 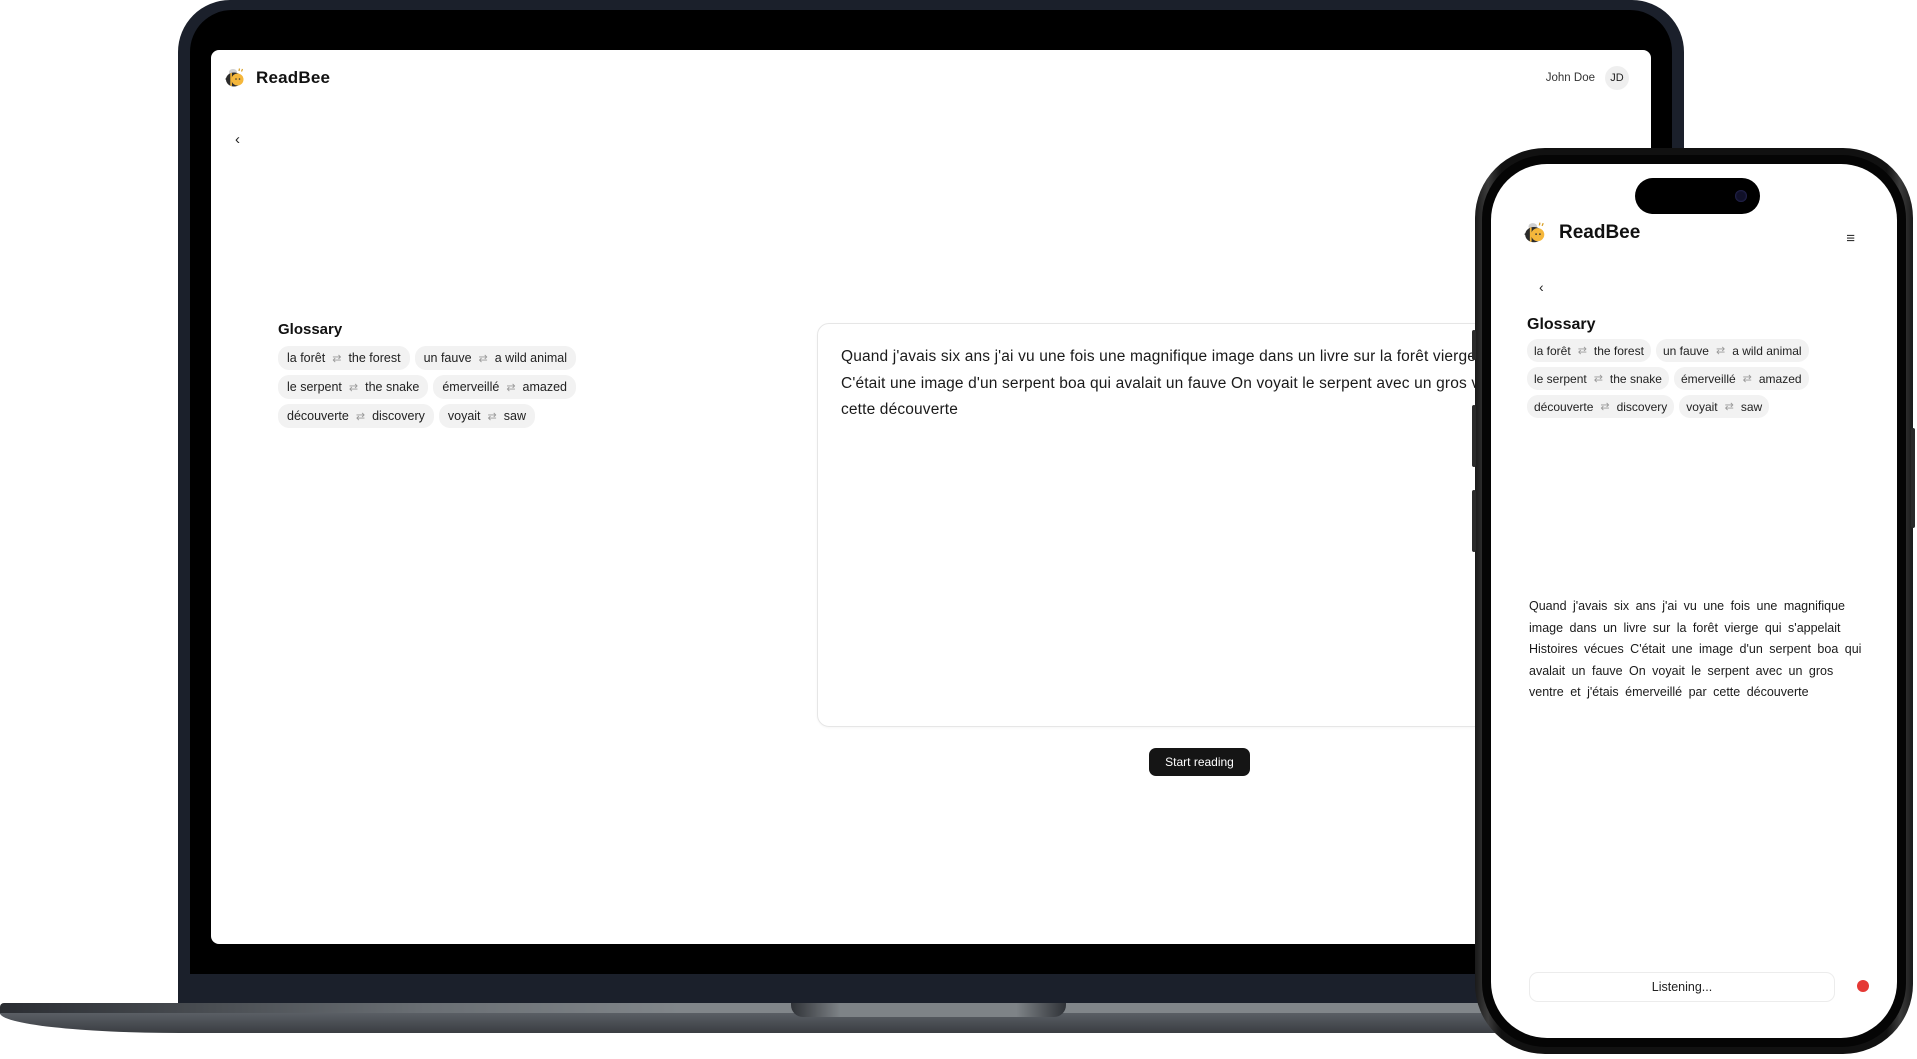 What do you see at coordinates (1474, 345) in the screenshot?
I see `phone-side-button` at bounding box center [1474, 345].